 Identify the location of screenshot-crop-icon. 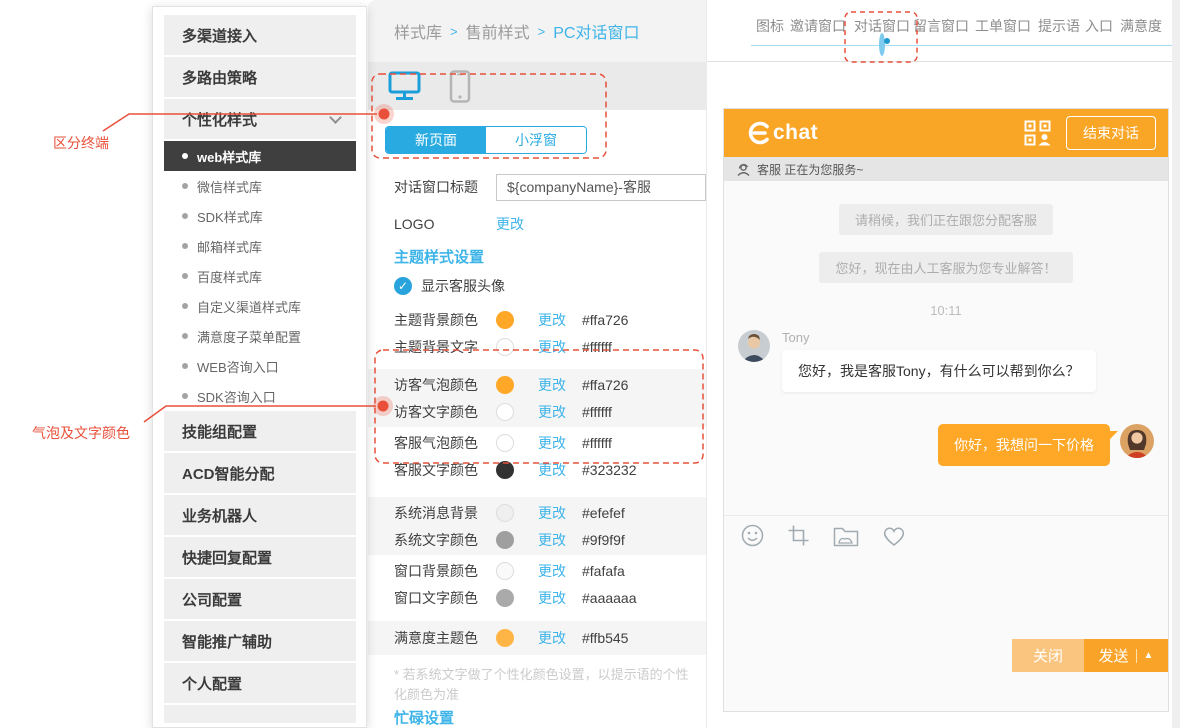
(798, 535).